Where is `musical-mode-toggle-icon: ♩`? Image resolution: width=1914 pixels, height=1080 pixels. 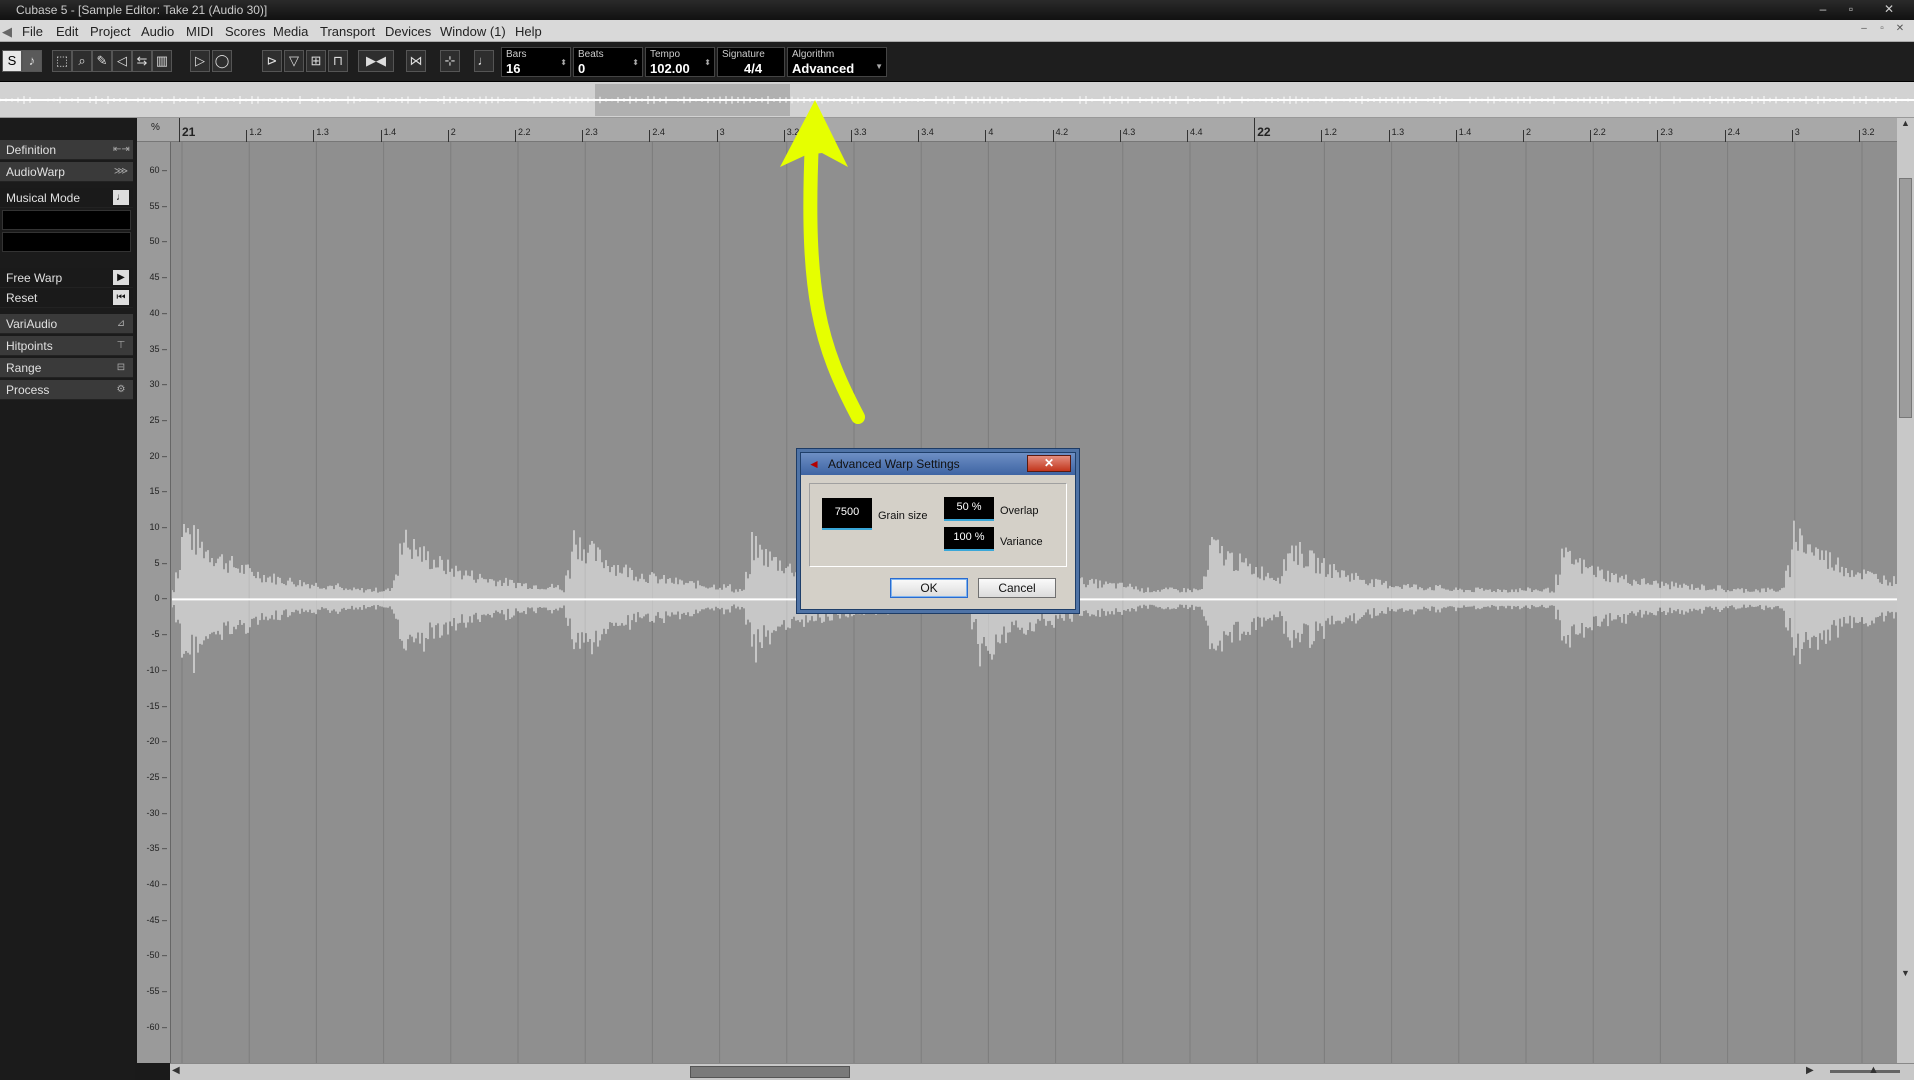 musical-mode-toggle-icon: ♩ is located at coordinates (121, 197).